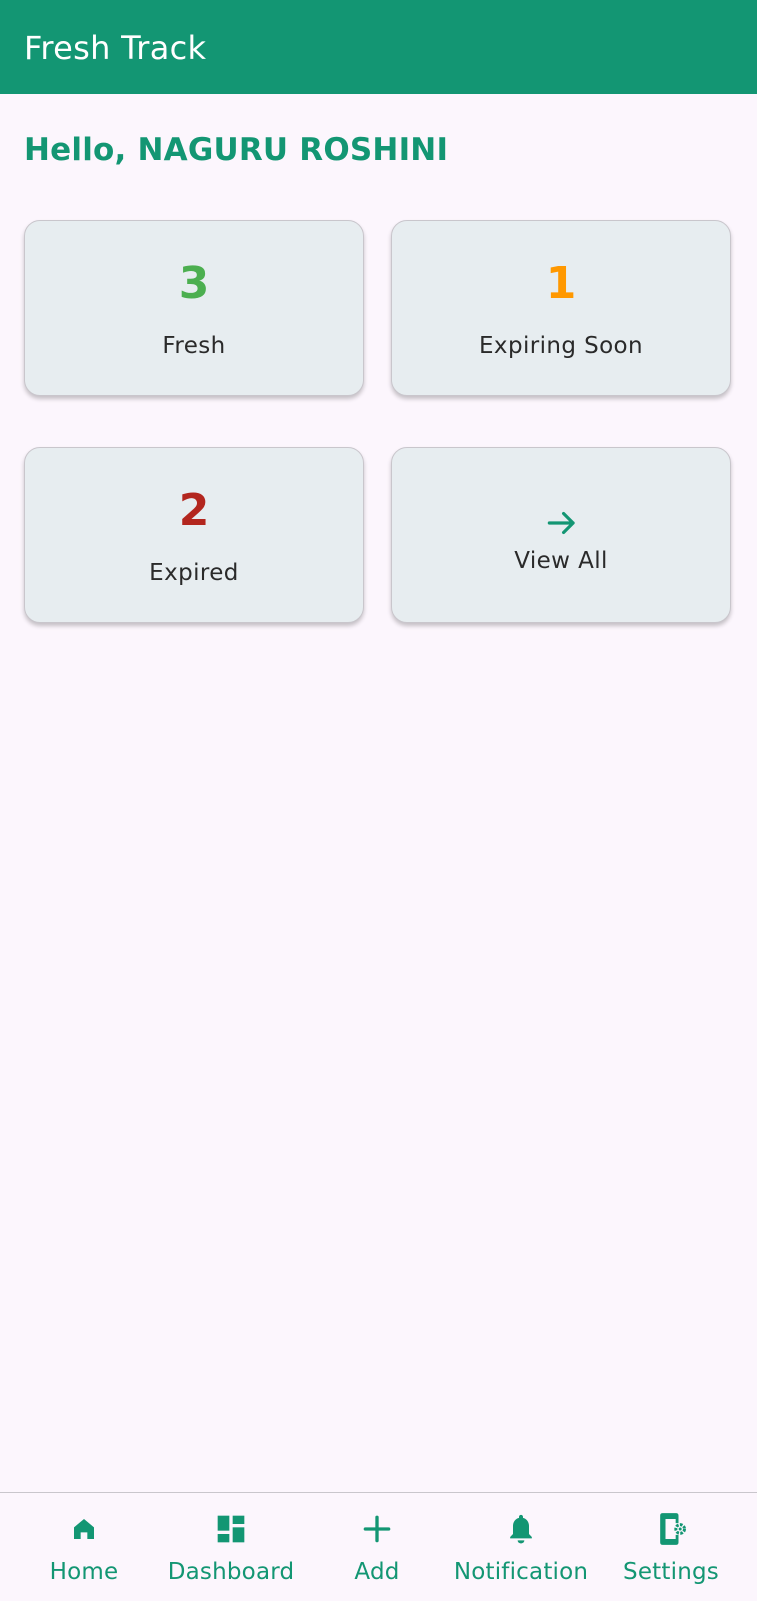 This screenshot has height=1601, width=757. I want to click on view-all-card: View All, so click(561, 535).